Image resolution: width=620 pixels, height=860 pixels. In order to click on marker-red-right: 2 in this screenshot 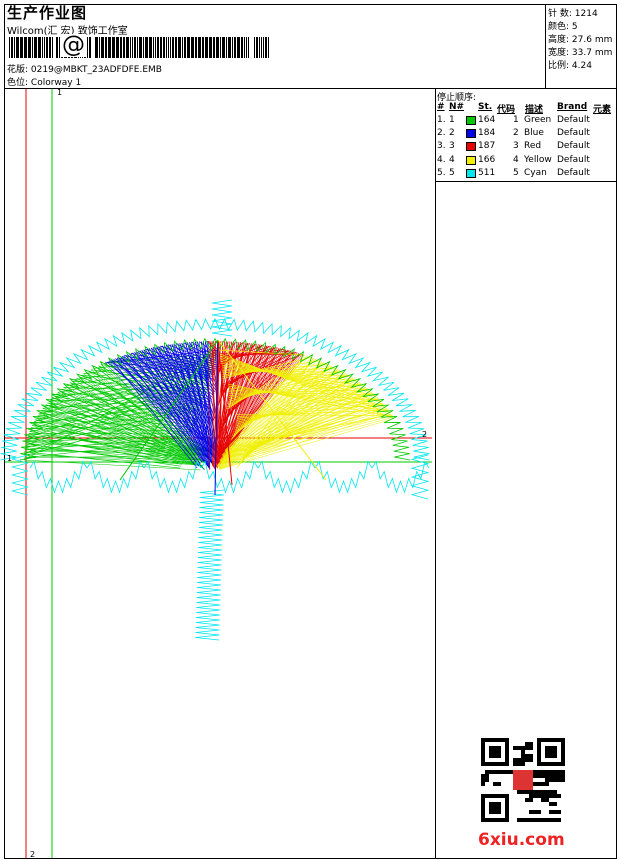, I will do `click(424, 434)`.